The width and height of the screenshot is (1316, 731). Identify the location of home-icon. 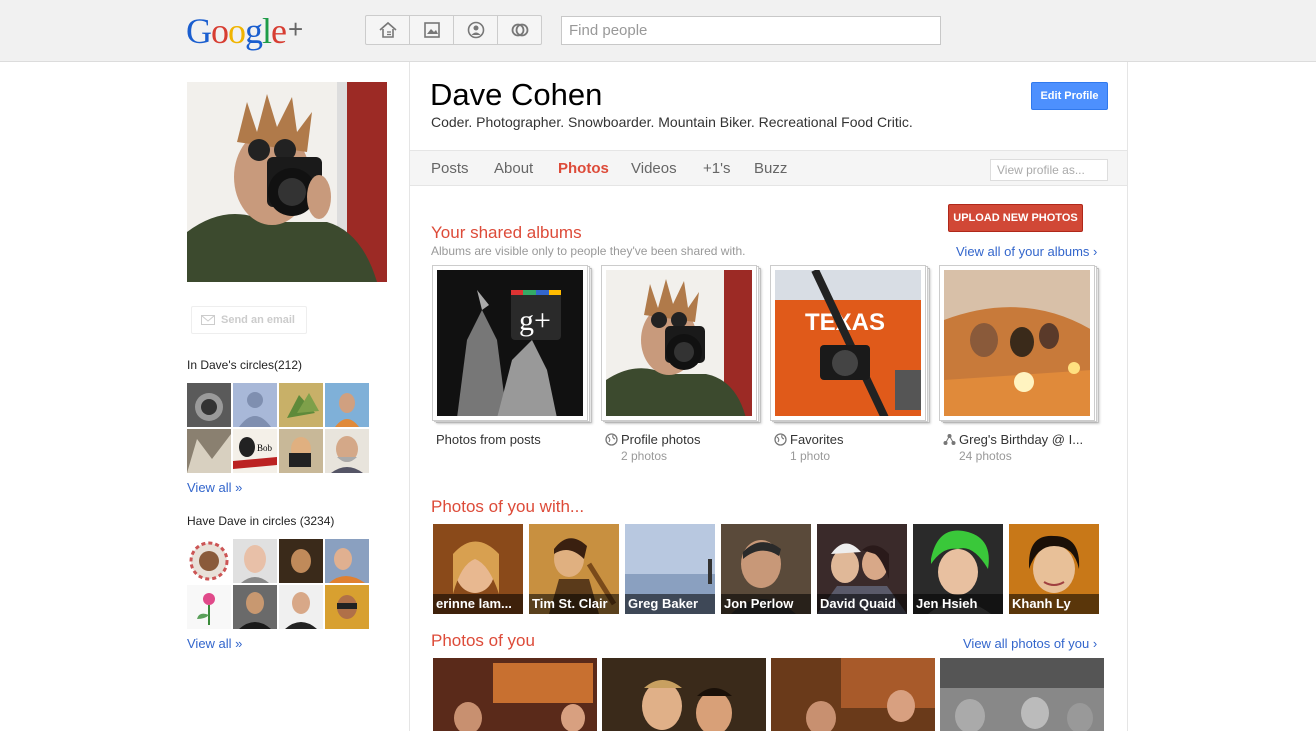
(387, 29).